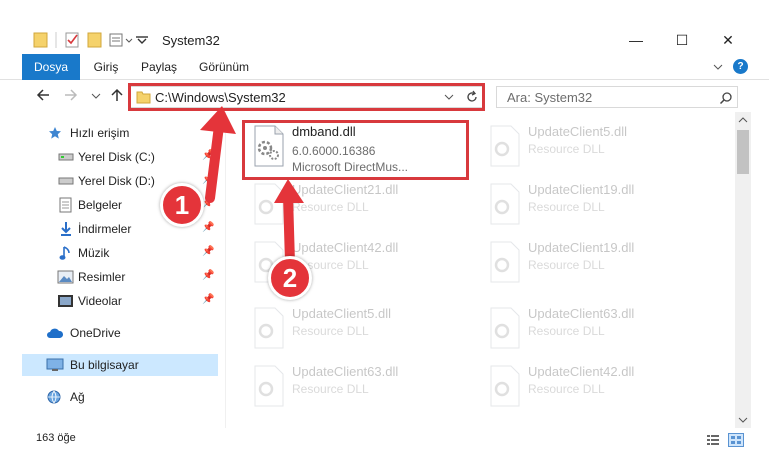  I want to click on item-count: 163 öğe, so click(56, 438).